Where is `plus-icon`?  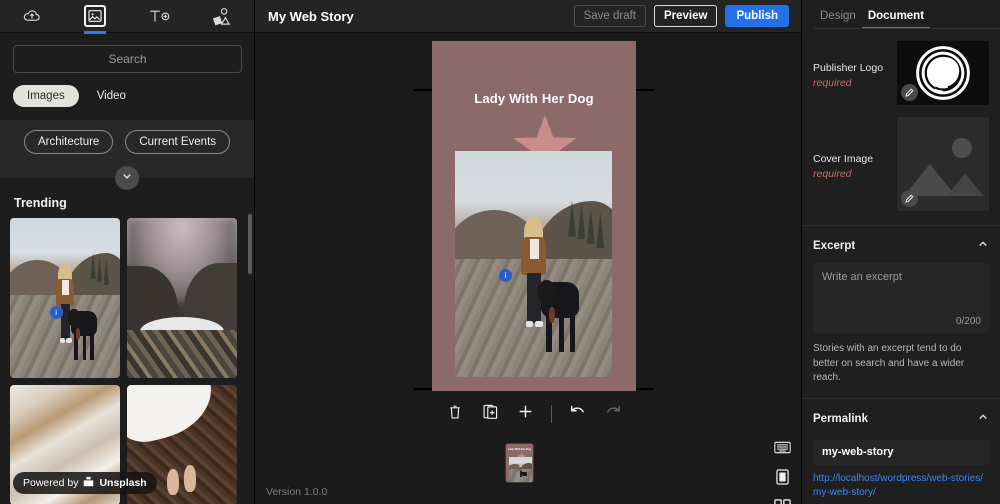
plus-icon is located at coordinates (525, 414).